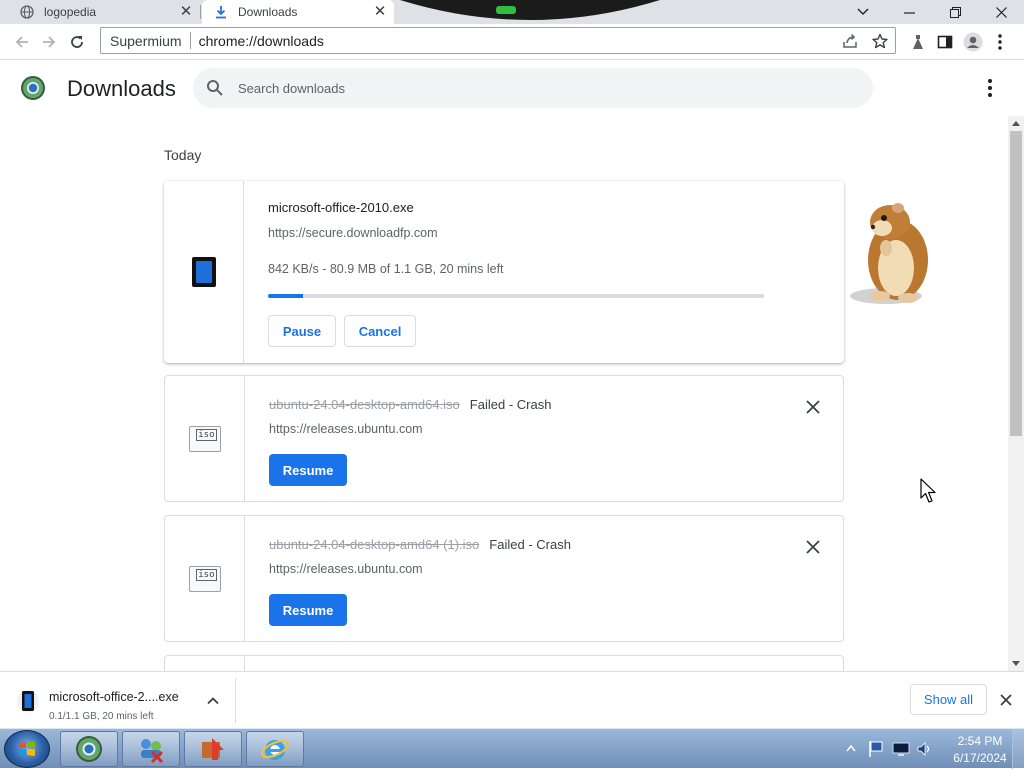 The image size is (1024, 772). Describe the element at coordinates (1016, 663) in the screenshot. I see `scroll-down-arrow-icon` at that location.